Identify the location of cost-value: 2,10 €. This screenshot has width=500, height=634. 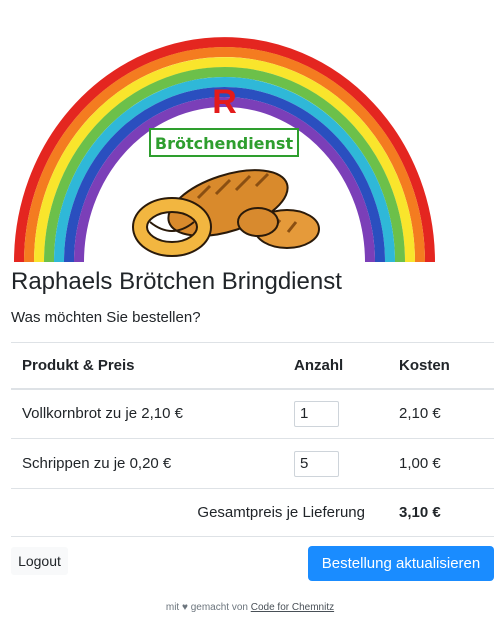
(441, 413).